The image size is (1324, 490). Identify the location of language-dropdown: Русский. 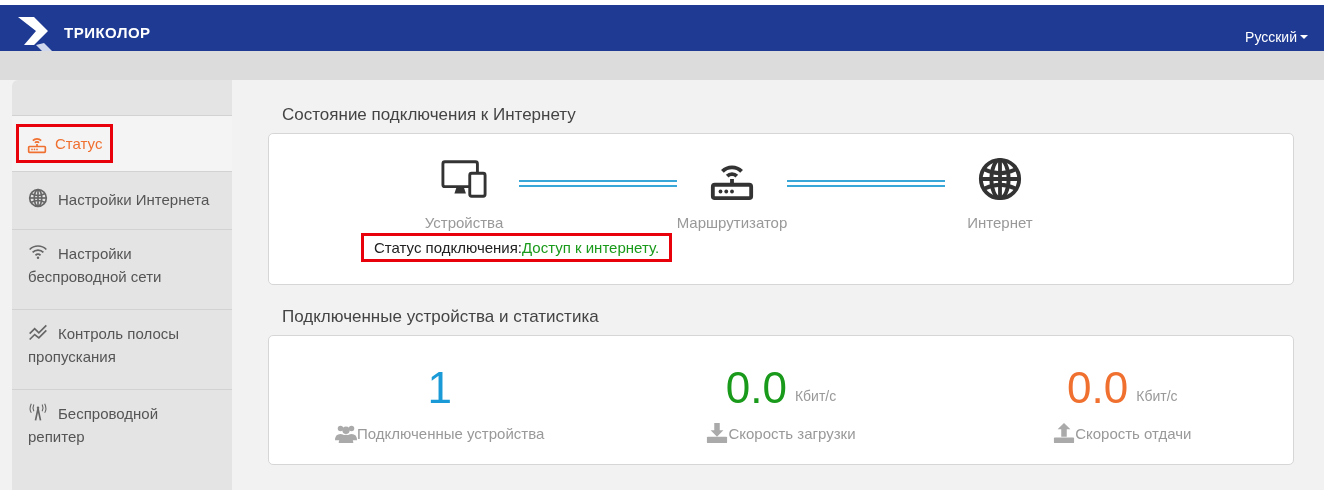
(1276, 37).